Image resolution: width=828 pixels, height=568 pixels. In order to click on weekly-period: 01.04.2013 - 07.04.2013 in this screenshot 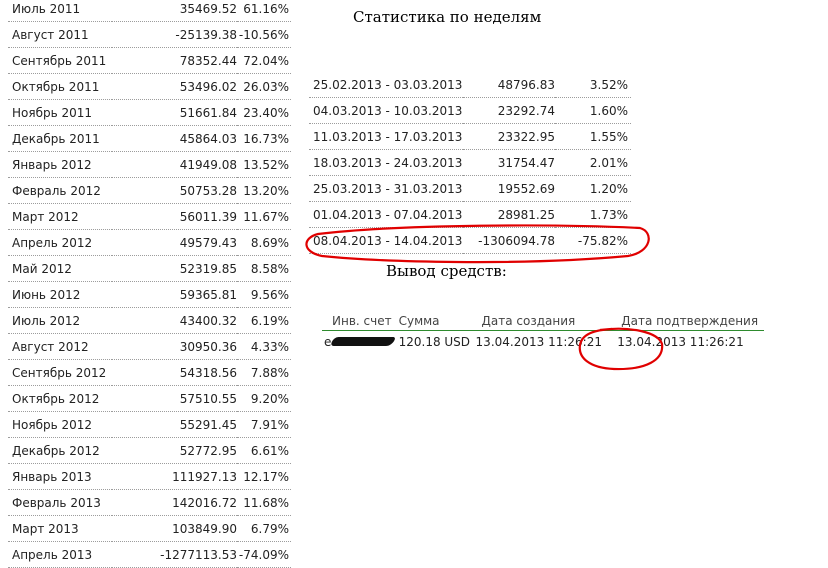, I will do `click(386, 214)`.